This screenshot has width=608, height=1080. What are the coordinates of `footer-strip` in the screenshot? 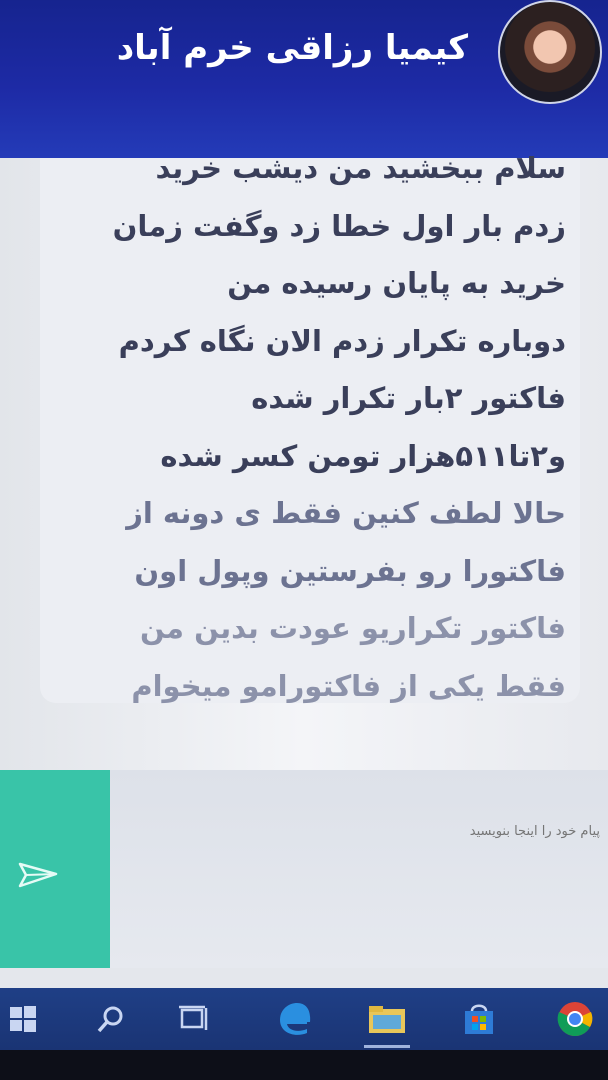 It's located at (304, 978).